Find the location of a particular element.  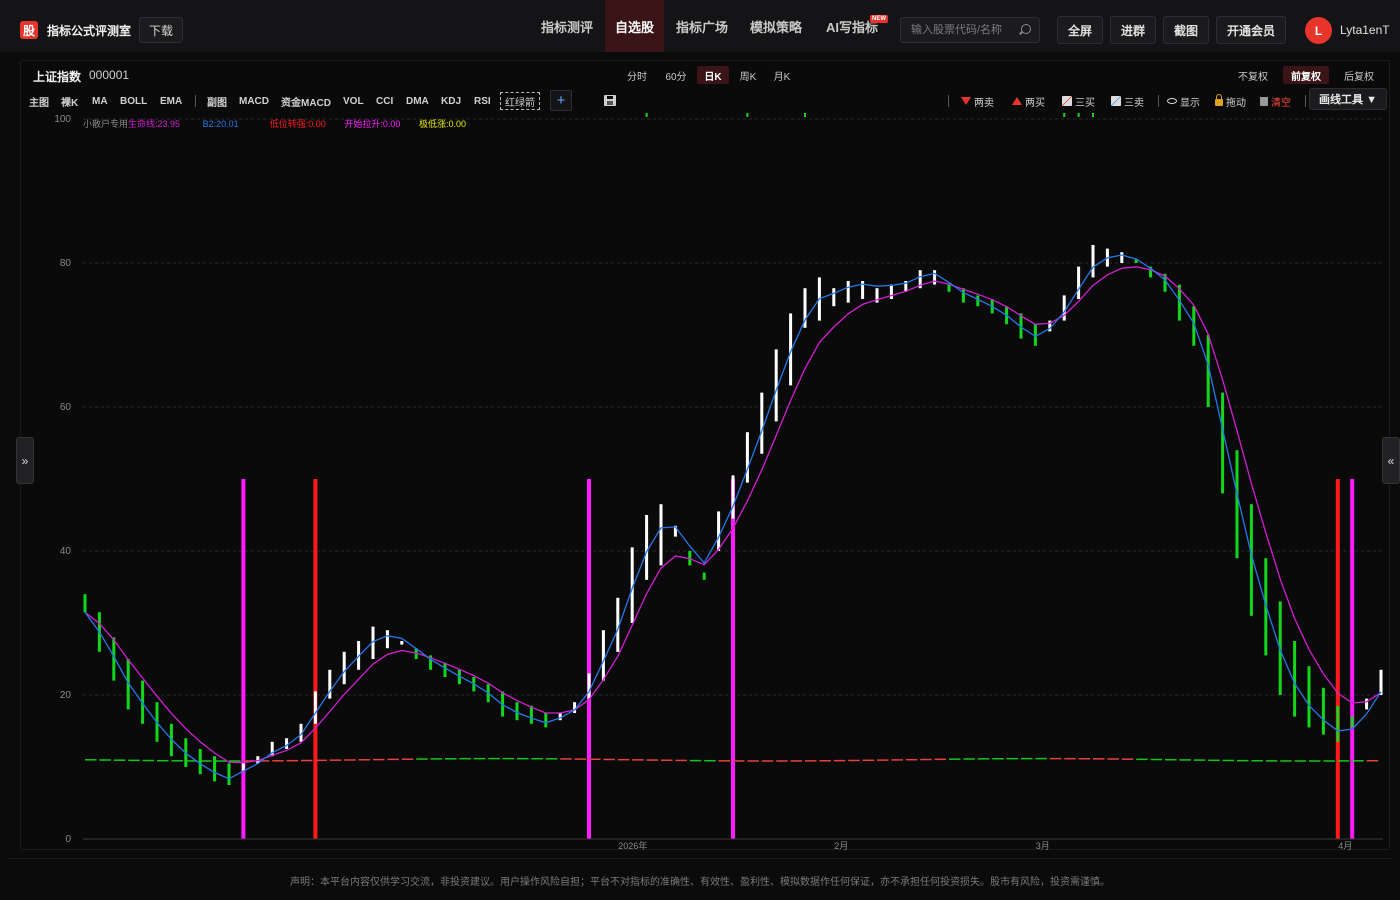

x-tick-label: 4月 is located at coordinates (1345, 846).